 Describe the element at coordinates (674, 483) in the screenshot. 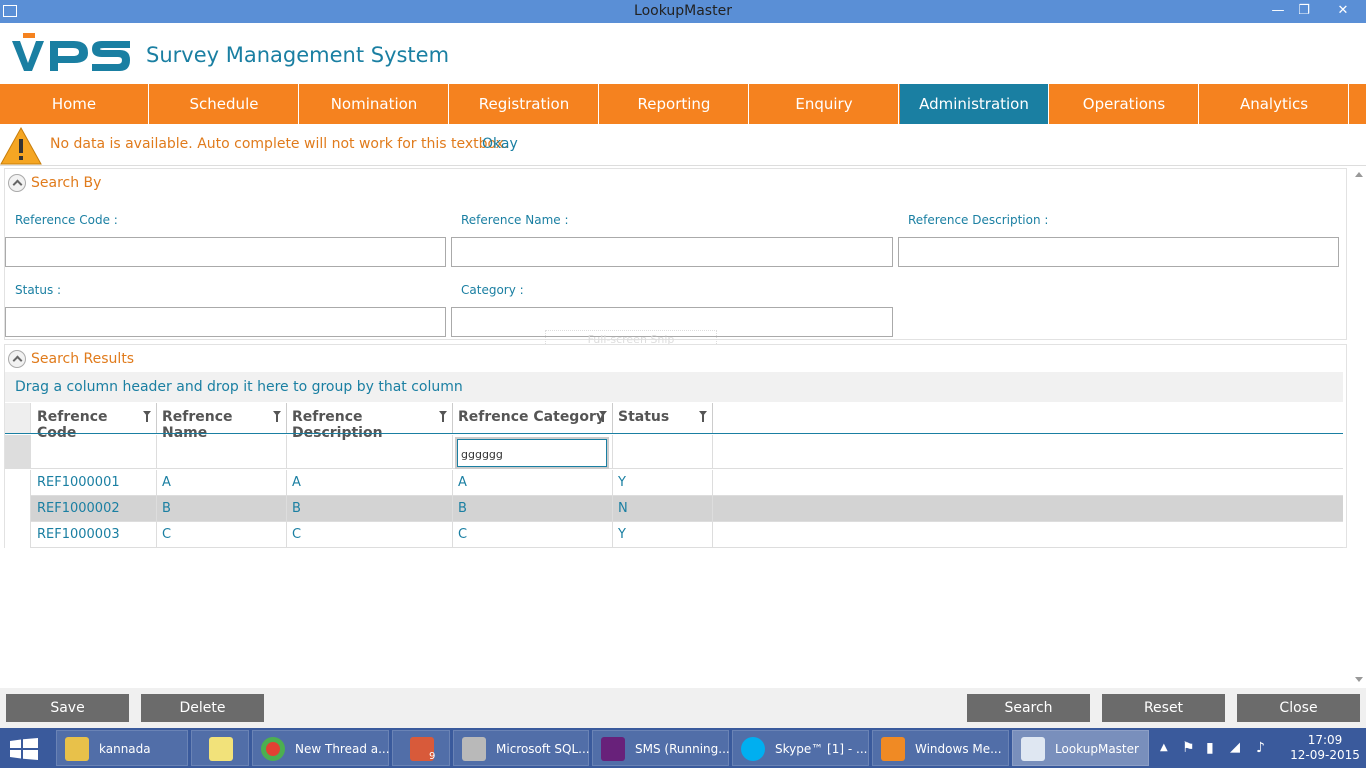

I see `table-row: REF1000001 A A A Y` at that location.